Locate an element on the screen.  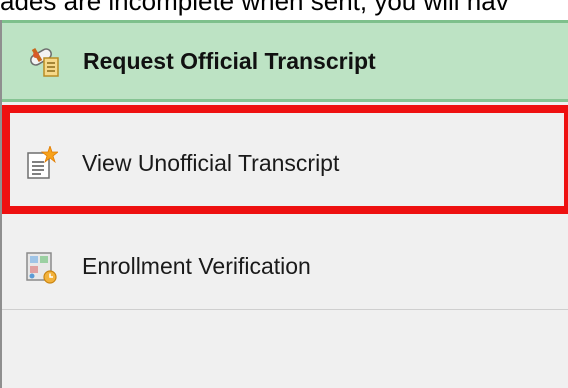
menu-item-label: Request Official Transcript is located at coordinates (229, 60).